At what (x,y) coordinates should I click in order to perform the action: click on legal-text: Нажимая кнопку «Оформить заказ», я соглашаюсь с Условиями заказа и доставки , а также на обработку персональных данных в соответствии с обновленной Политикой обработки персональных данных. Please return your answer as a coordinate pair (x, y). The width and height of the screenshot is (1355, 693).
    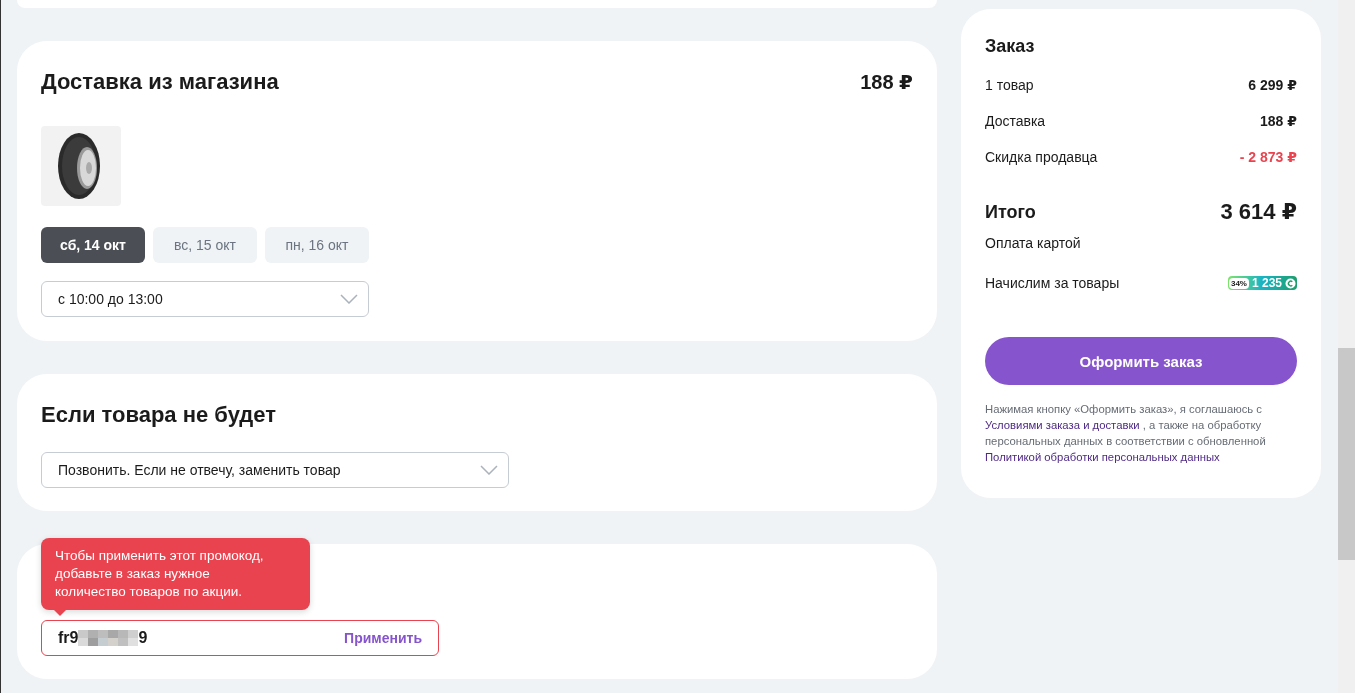
    Looking at the image, I should click on (1126, 433).